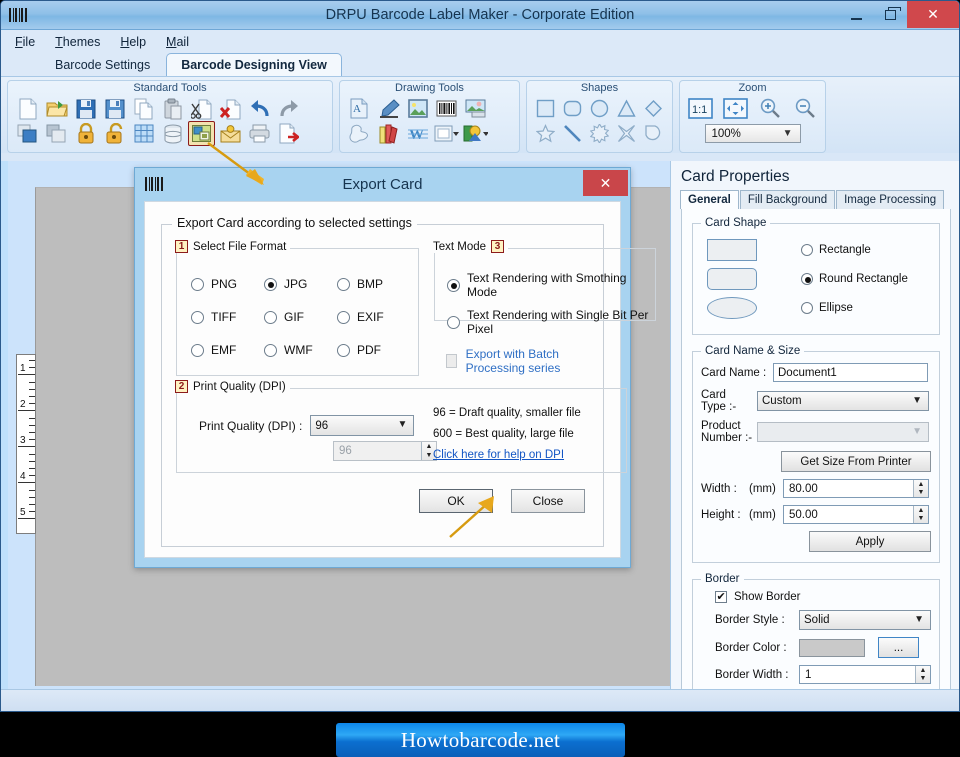 This screenshot has height=757, width=960. Describe the element at coordinates (599, 108) in the screenshot. I see `circle-shape-icon` at that location.